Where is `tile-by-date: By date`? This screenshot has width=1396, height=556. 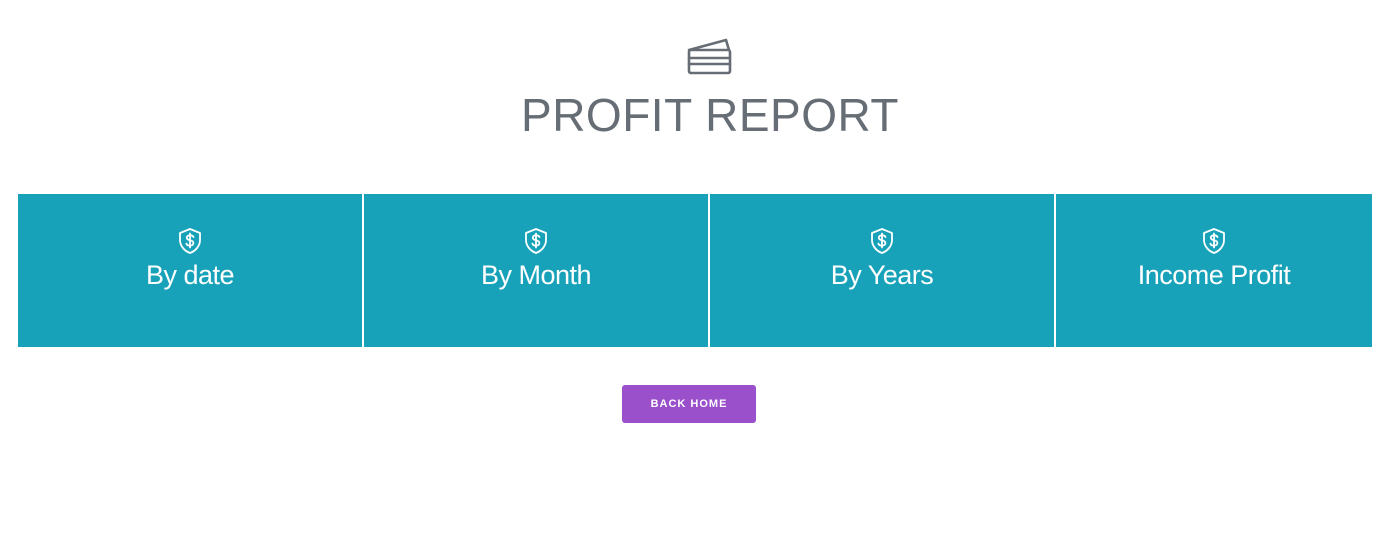
tile-by-date: By date is located at coordinates (190, 270).